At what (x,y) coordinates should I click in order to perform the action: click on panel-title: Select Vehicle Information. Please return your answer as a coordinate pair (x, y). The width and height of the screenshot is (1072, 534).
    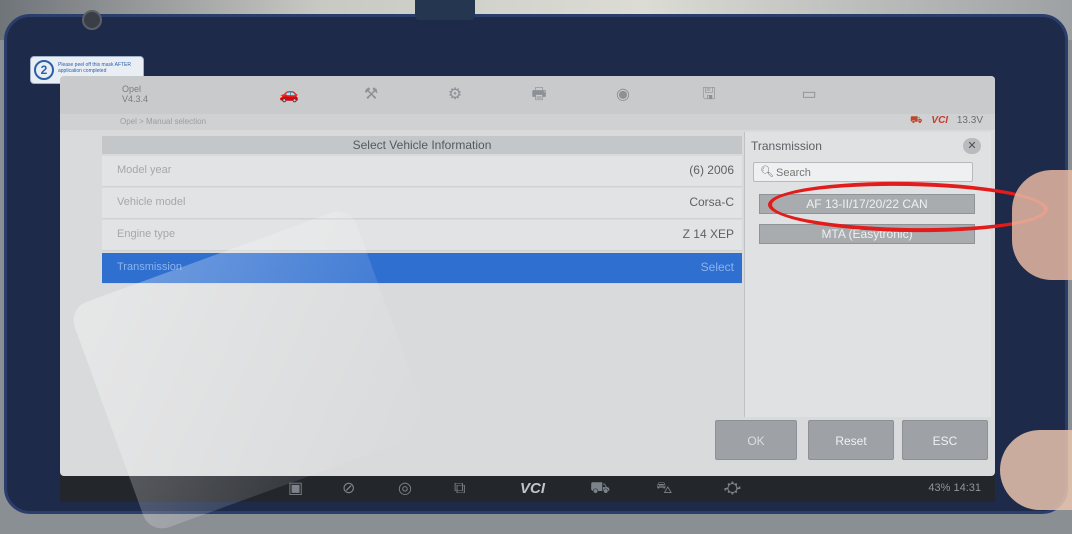
    Looking at the image, I should click on (422, 145).